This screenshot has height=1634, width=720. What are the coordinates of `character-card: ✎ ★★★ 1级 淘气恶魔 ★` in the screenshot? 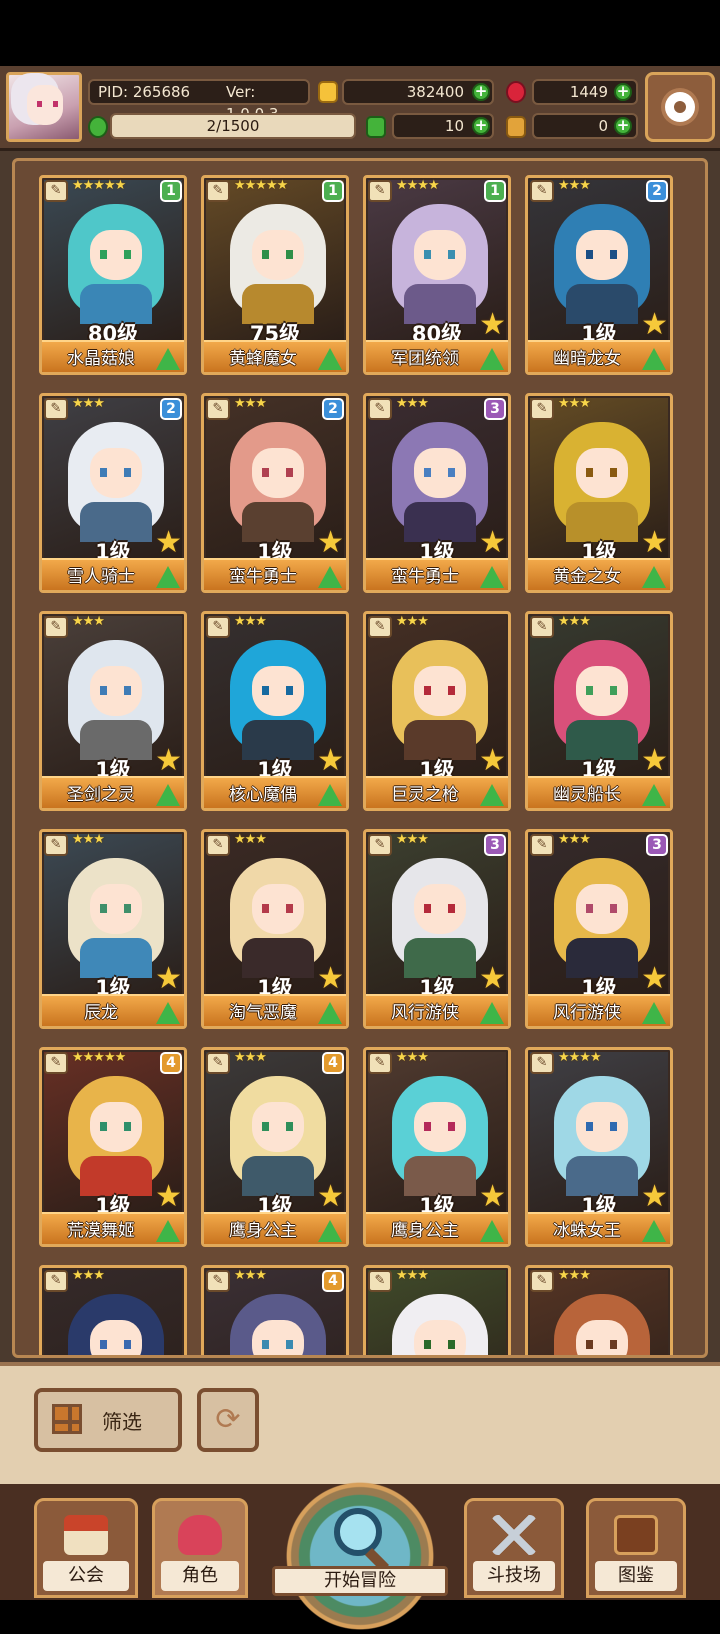 It's located at (275, 929).